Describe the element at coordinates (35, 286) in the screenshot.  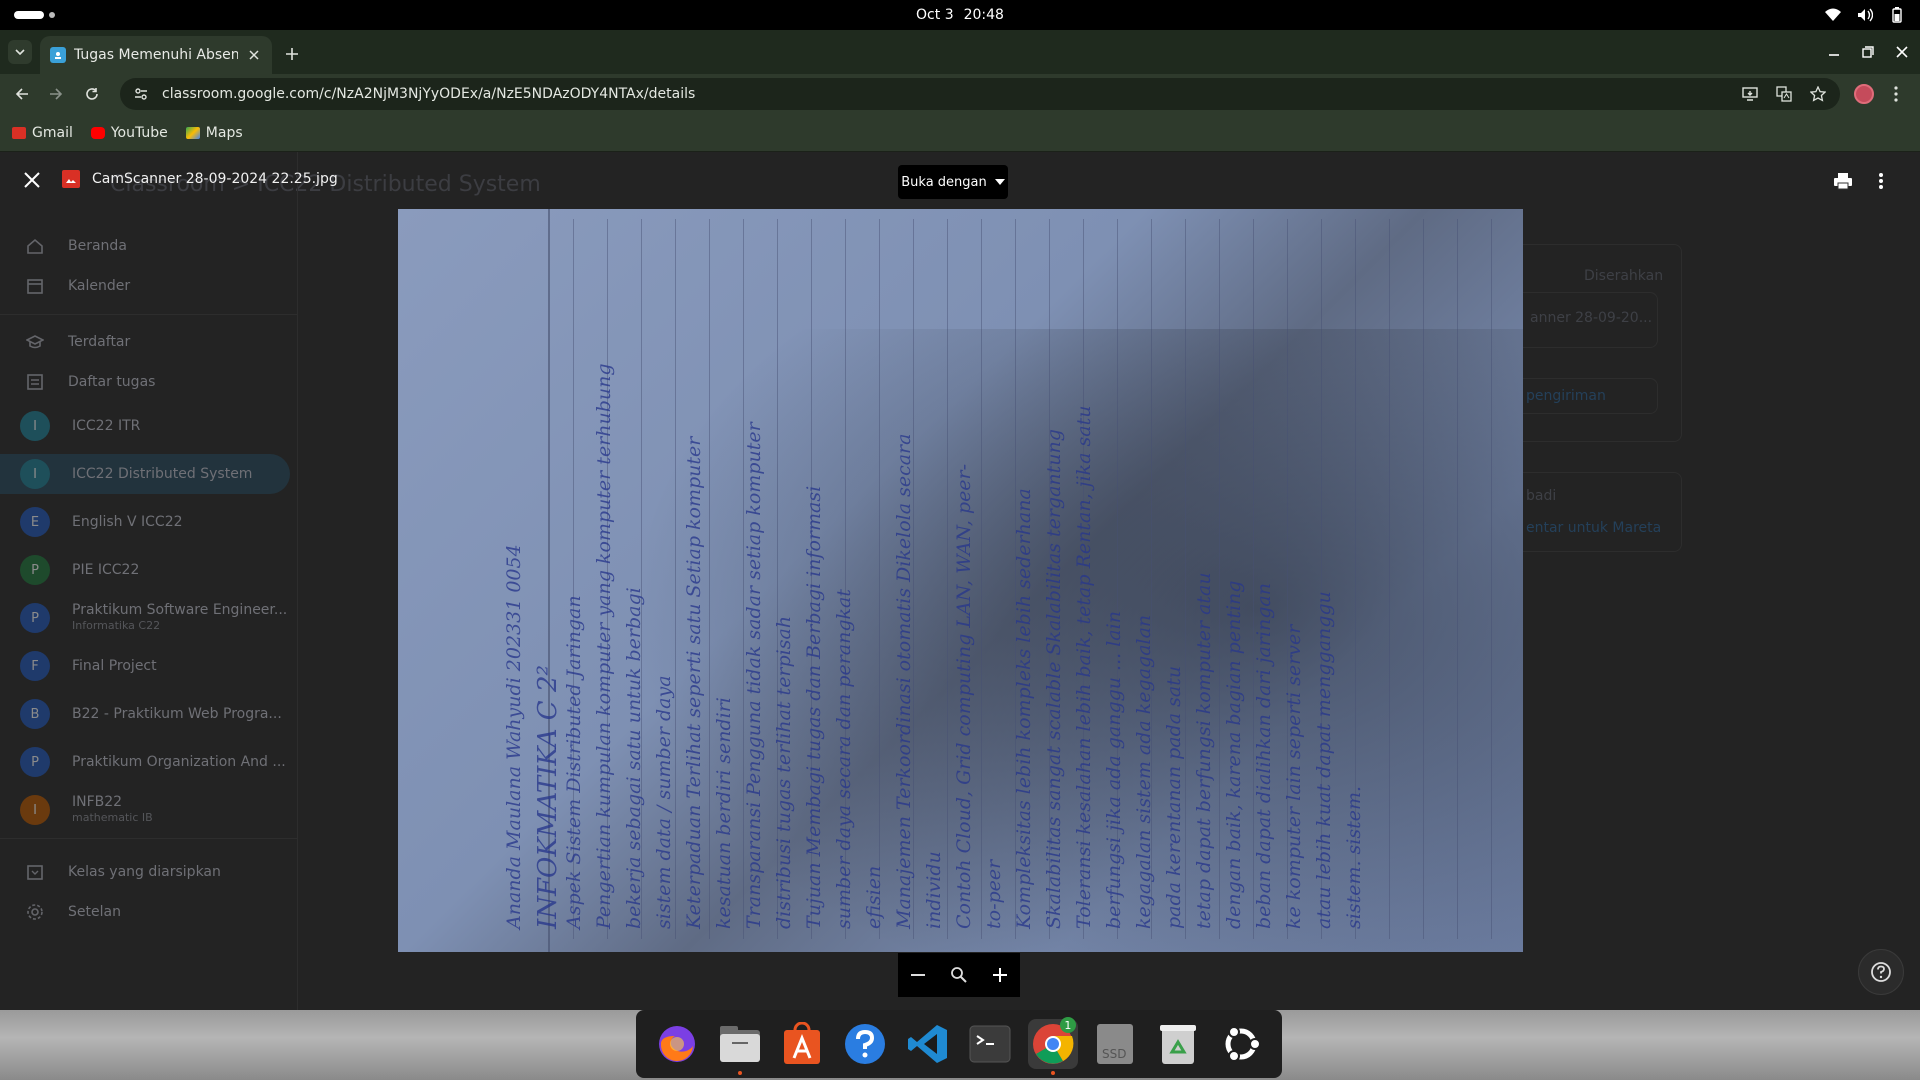
I see `calendar-icon` at that location.